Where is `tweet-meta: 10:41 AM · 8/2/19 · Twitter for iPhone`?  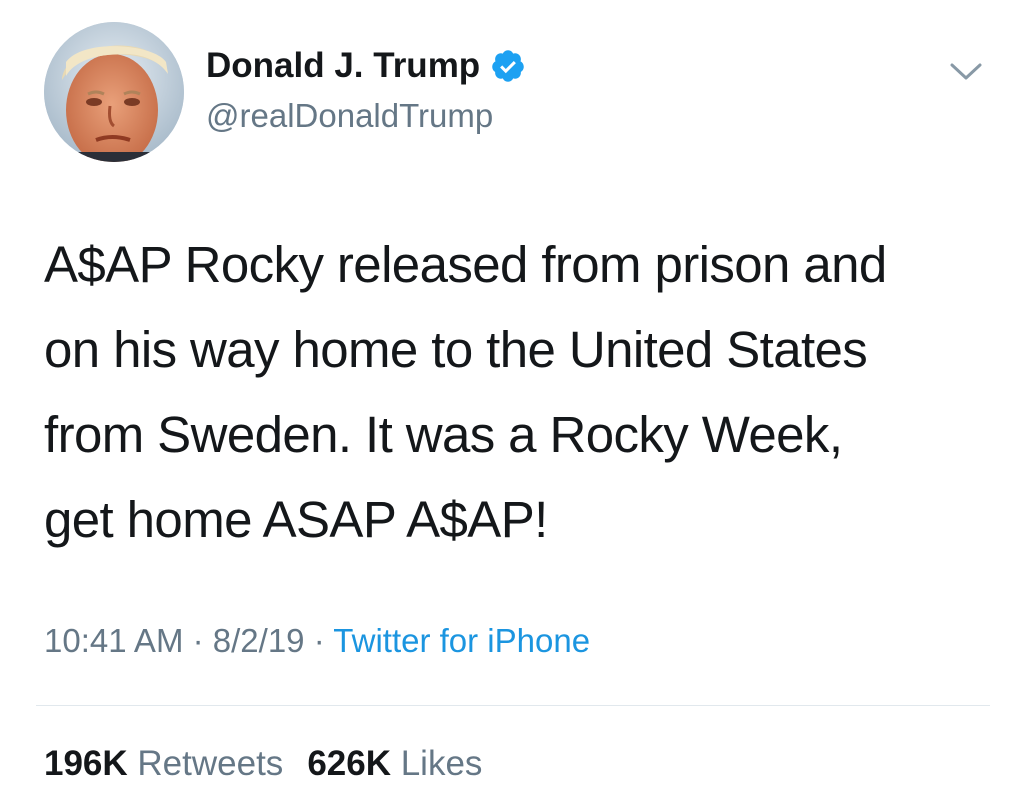
tweet-meta: 10:41 AM · 8/2/19 · Twitter for iPhone is located at coordinates (317, 641).